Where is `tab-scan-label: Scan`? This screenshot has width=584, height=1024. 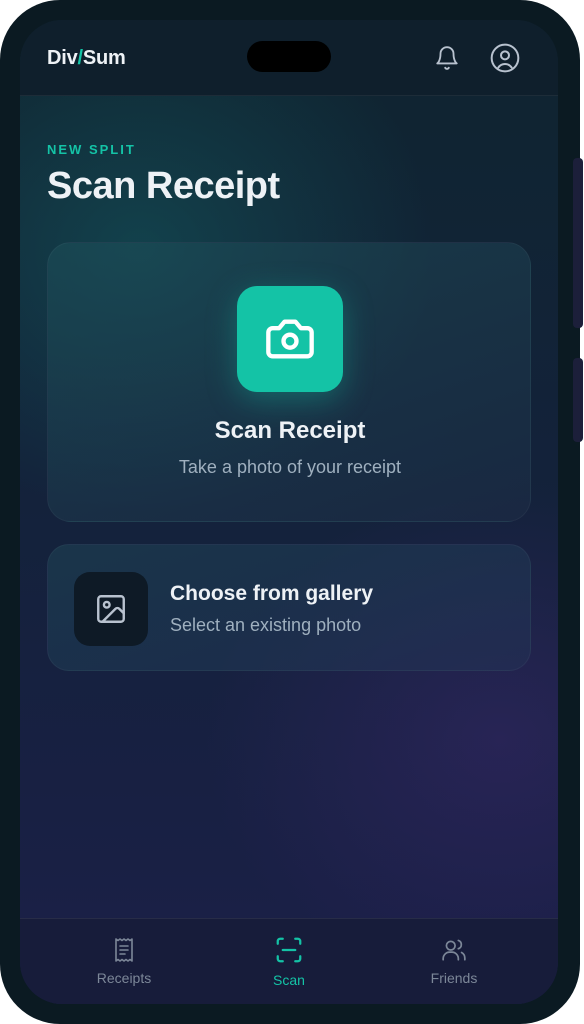 tab-scan-label: Scan is located at coordinates (289, 980).